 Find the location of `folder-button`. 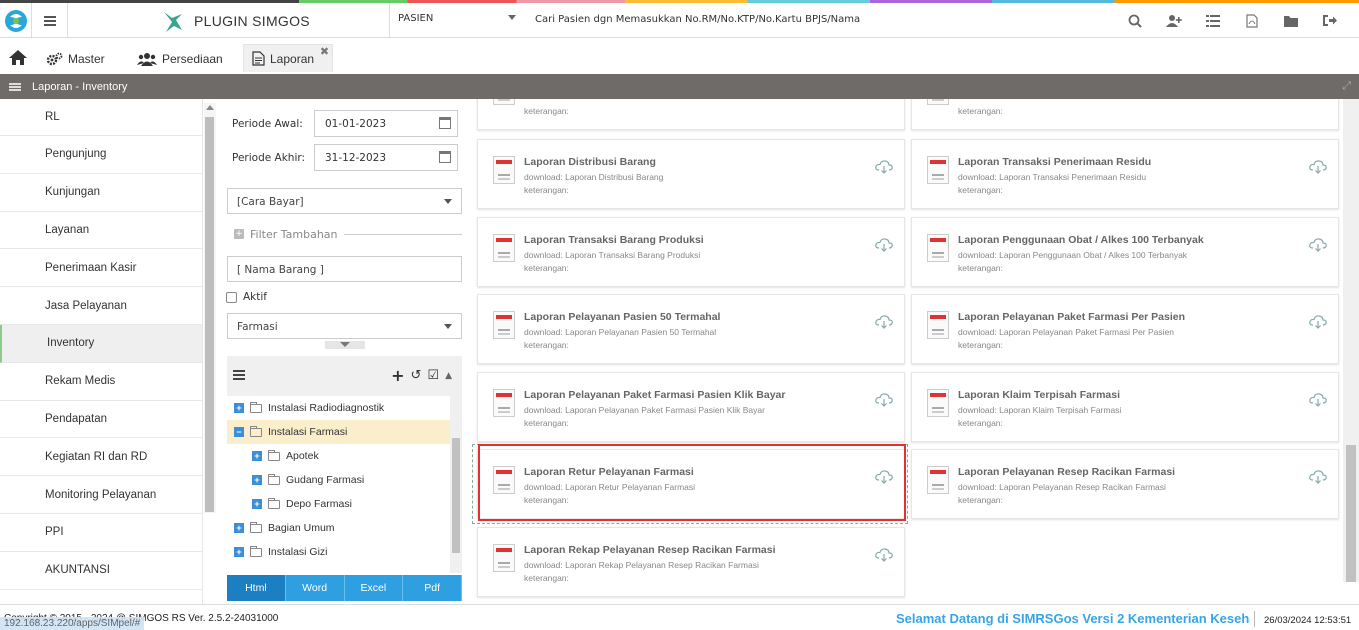

folder-button is located at coordinates (1290, 20).